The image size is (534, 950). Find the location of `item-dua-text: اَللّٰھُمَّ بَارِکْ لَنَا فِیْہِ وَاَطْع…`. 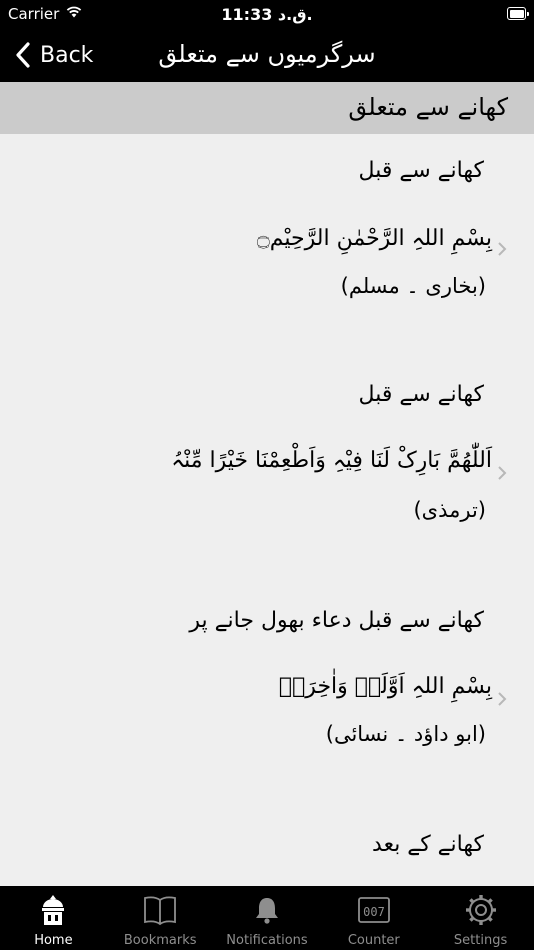

item-dua-text: اَللّٰھُمَّ بَارِکْ لَنَا فِیْہِ وَاَطْع… is located at coordinates (331, 460).